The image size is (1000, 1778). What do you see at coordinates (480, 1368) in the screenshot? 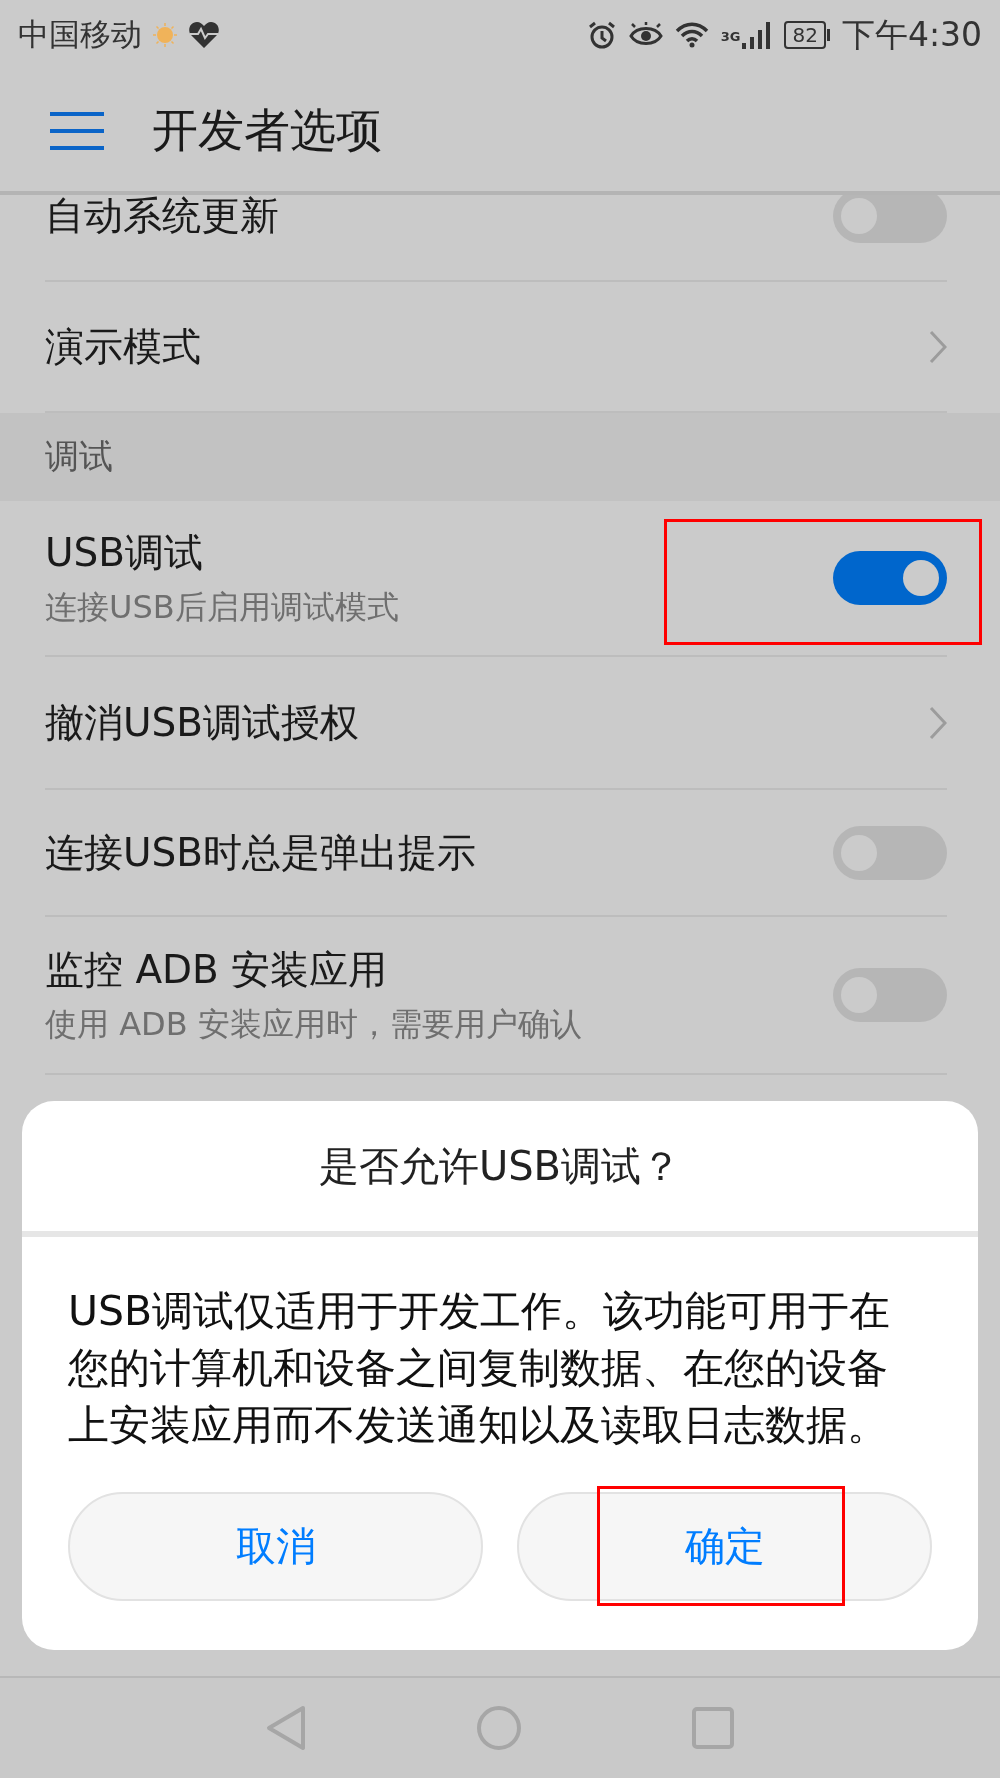
I see `dialog-message: USB调试仅适用于开发工作。该功能可用于在您的计算机和设备之间复制数据、在您的设备上安装应用而不发送通知以及读取日志数据。` at bounding box center [480, 1368].